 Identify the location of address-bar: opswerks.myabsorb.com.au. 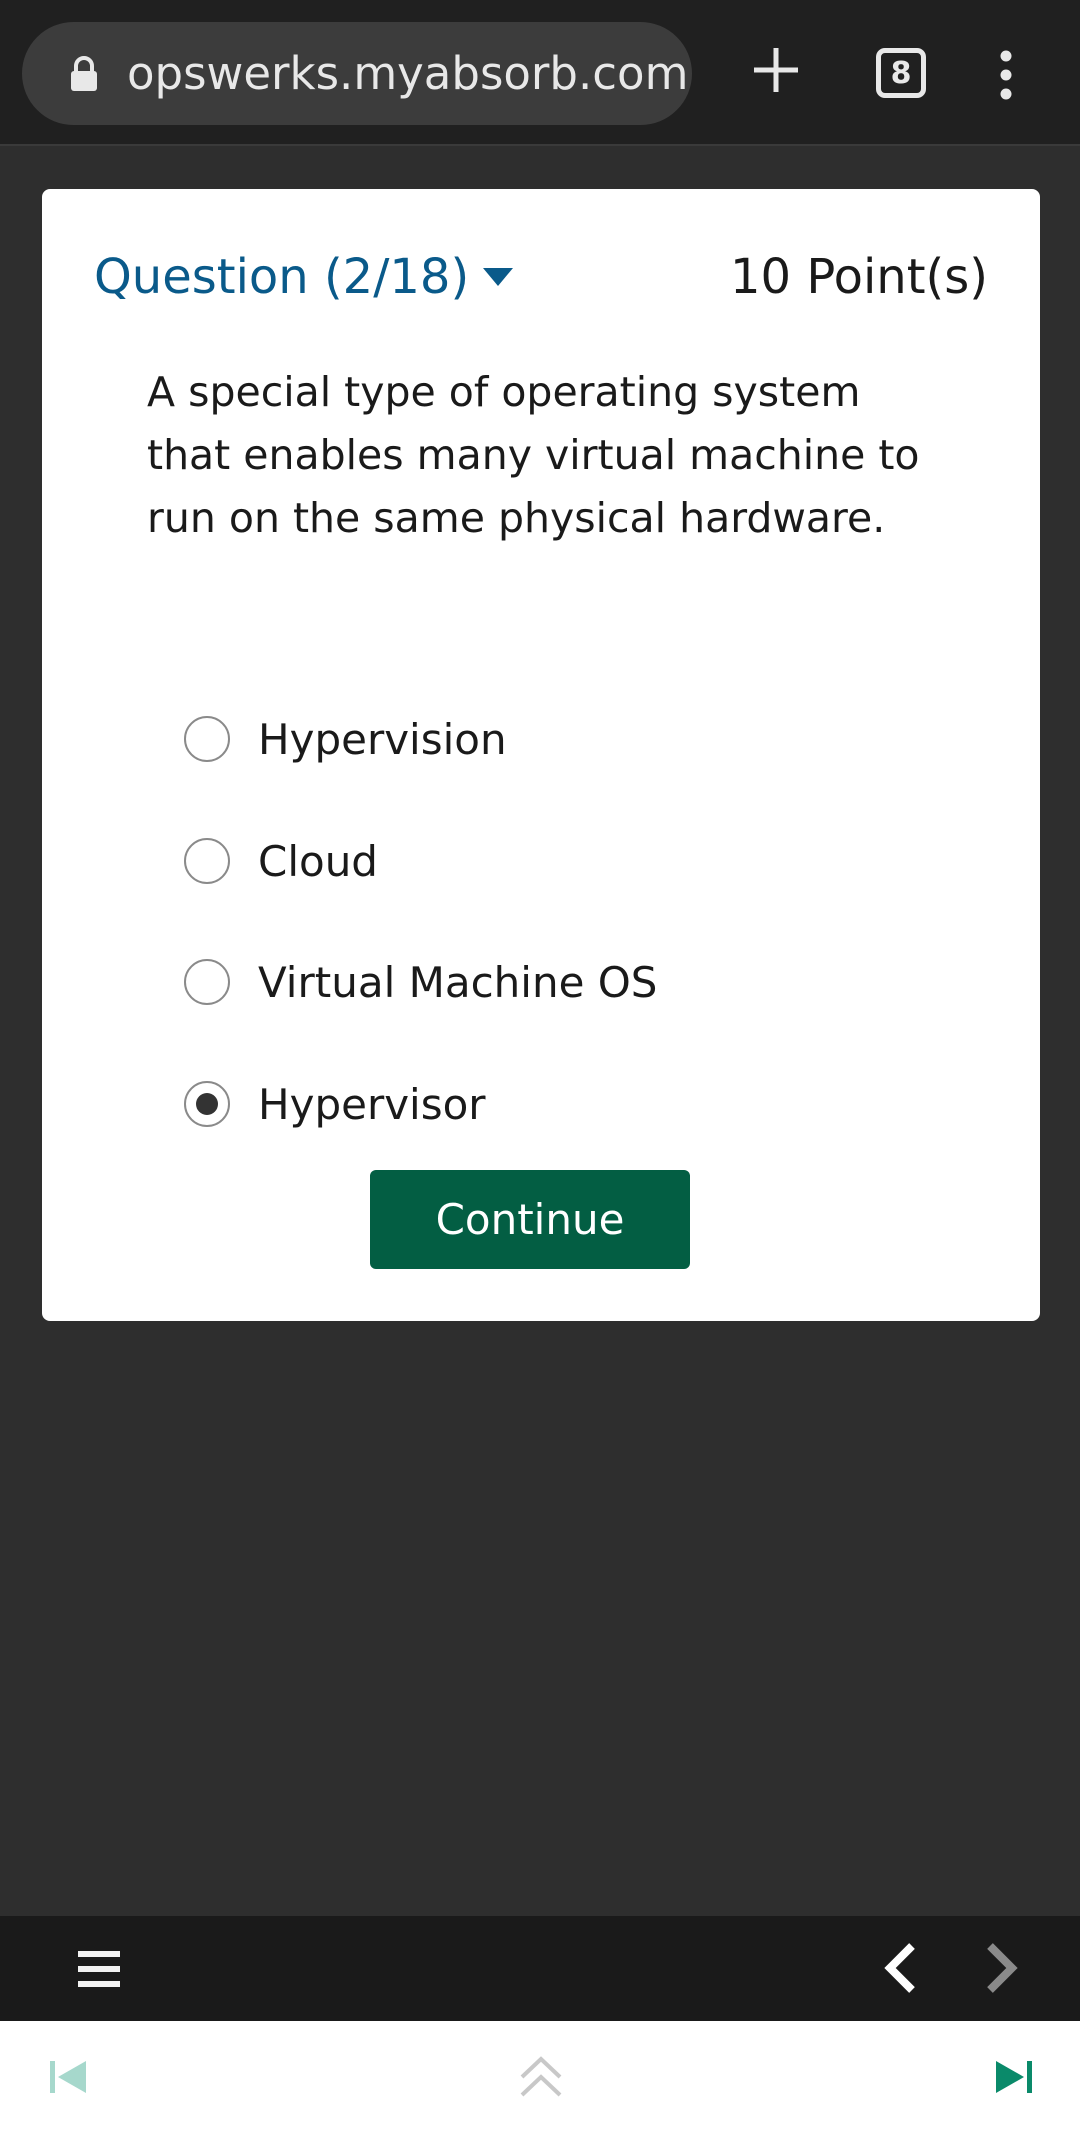
(357, 73).